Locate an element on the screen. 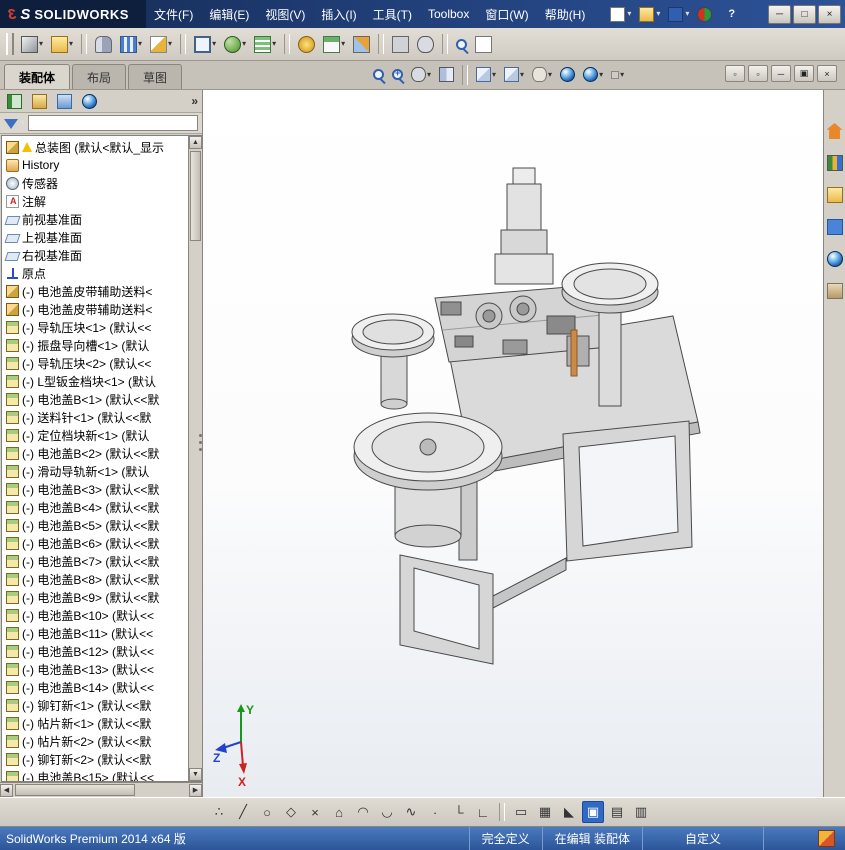 The height and width of the screenshot is (850, 845). tab-sketch: 草图 is located at coordinates (155, 76).